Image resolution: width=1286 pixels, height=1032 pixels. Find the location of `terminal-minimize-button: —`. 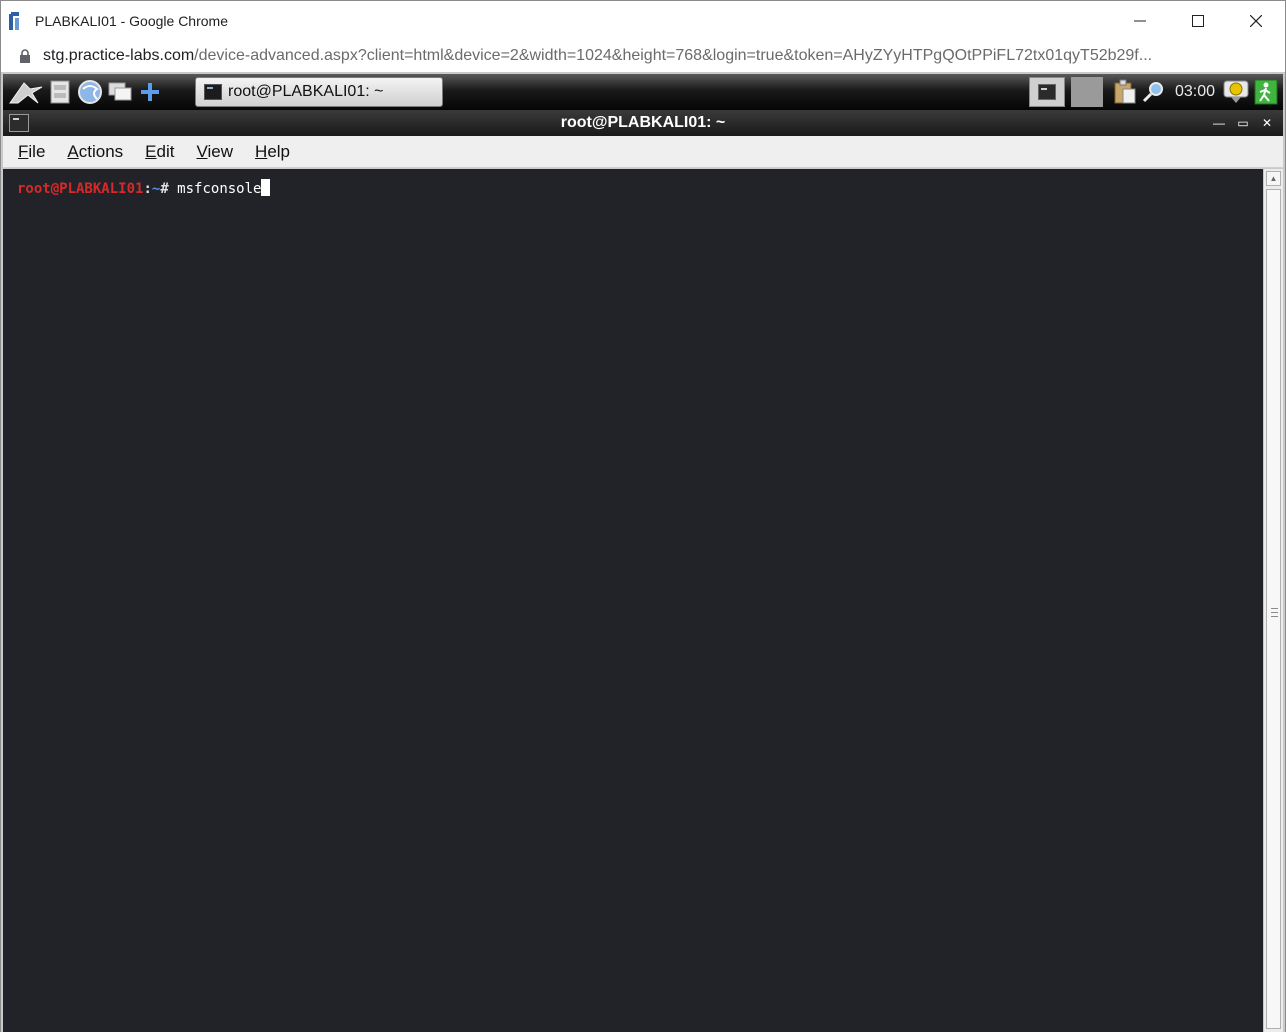

terminal-minimize-button: — is located at coordinates (1219, 123).